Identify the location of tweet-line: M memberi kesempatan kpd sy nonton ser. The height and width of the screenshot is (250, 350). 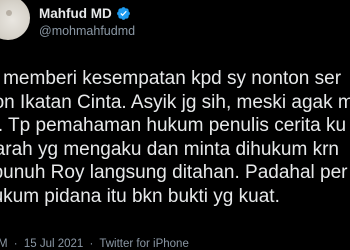
(171, 78).